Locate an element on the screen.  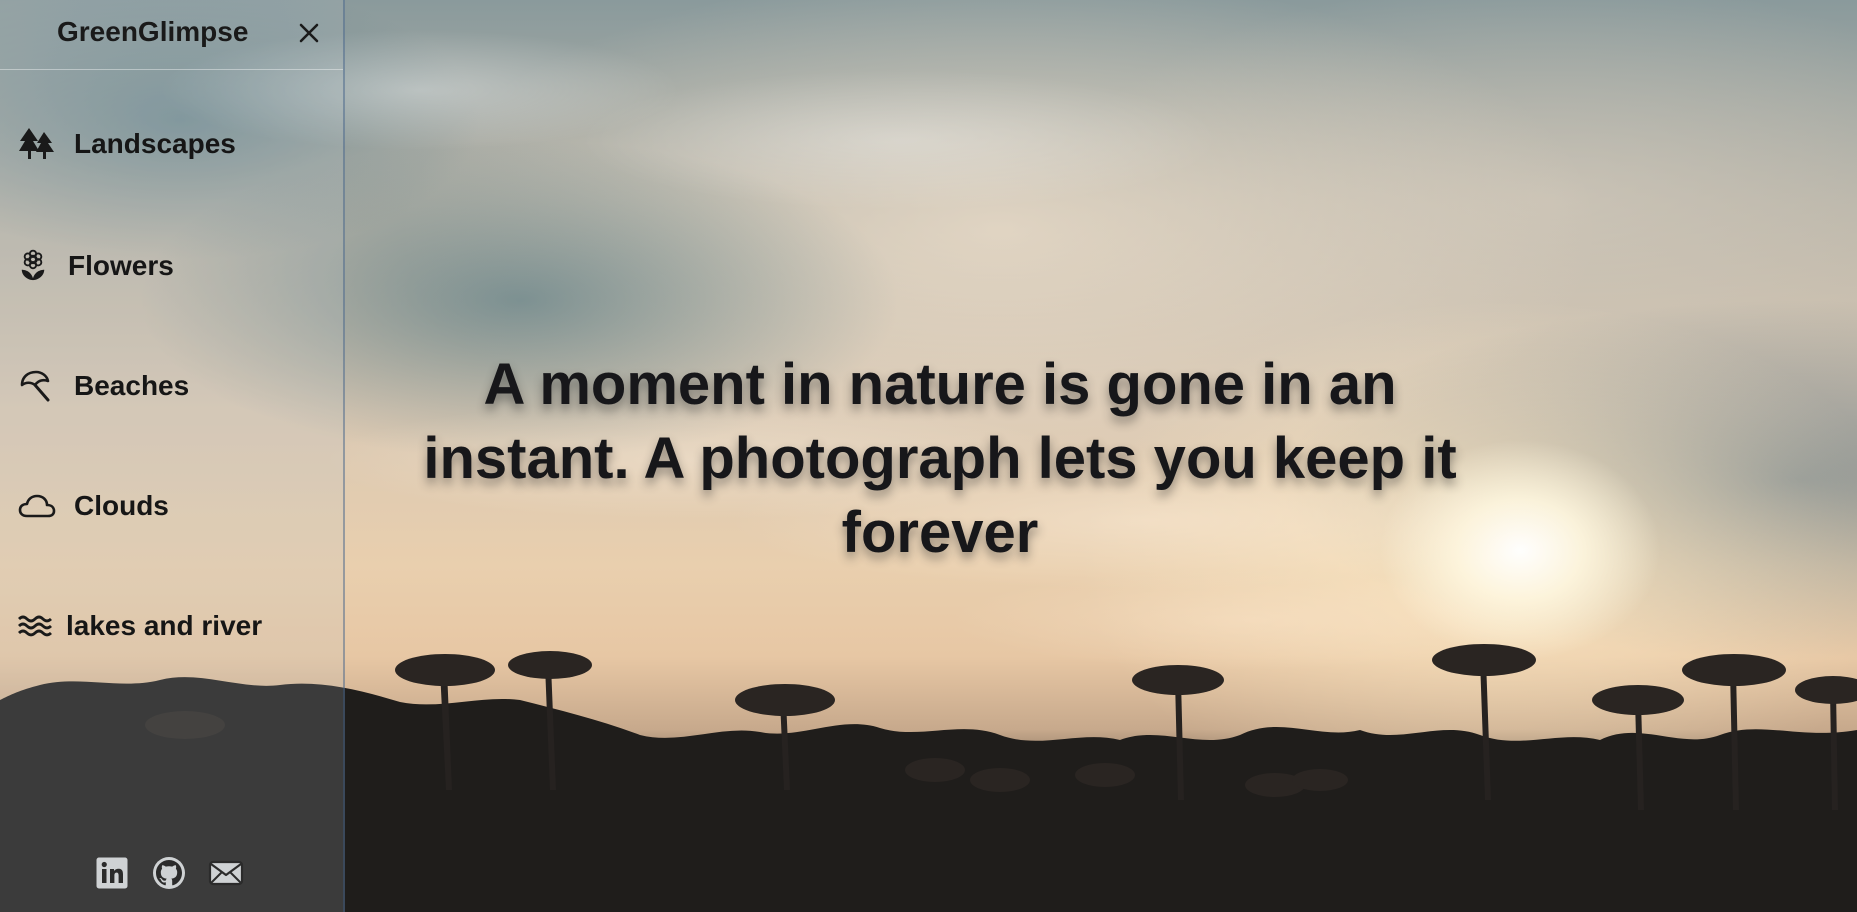
sidebar-item-beaches: Beaches is located at coordinates (103, 386).